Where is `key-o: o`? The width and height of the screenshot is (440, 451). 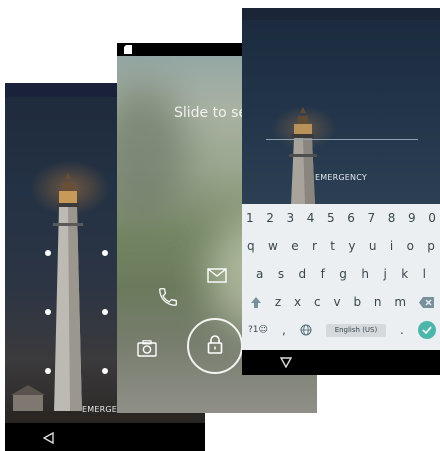
key-o: o is located at coordinates (410, 246).